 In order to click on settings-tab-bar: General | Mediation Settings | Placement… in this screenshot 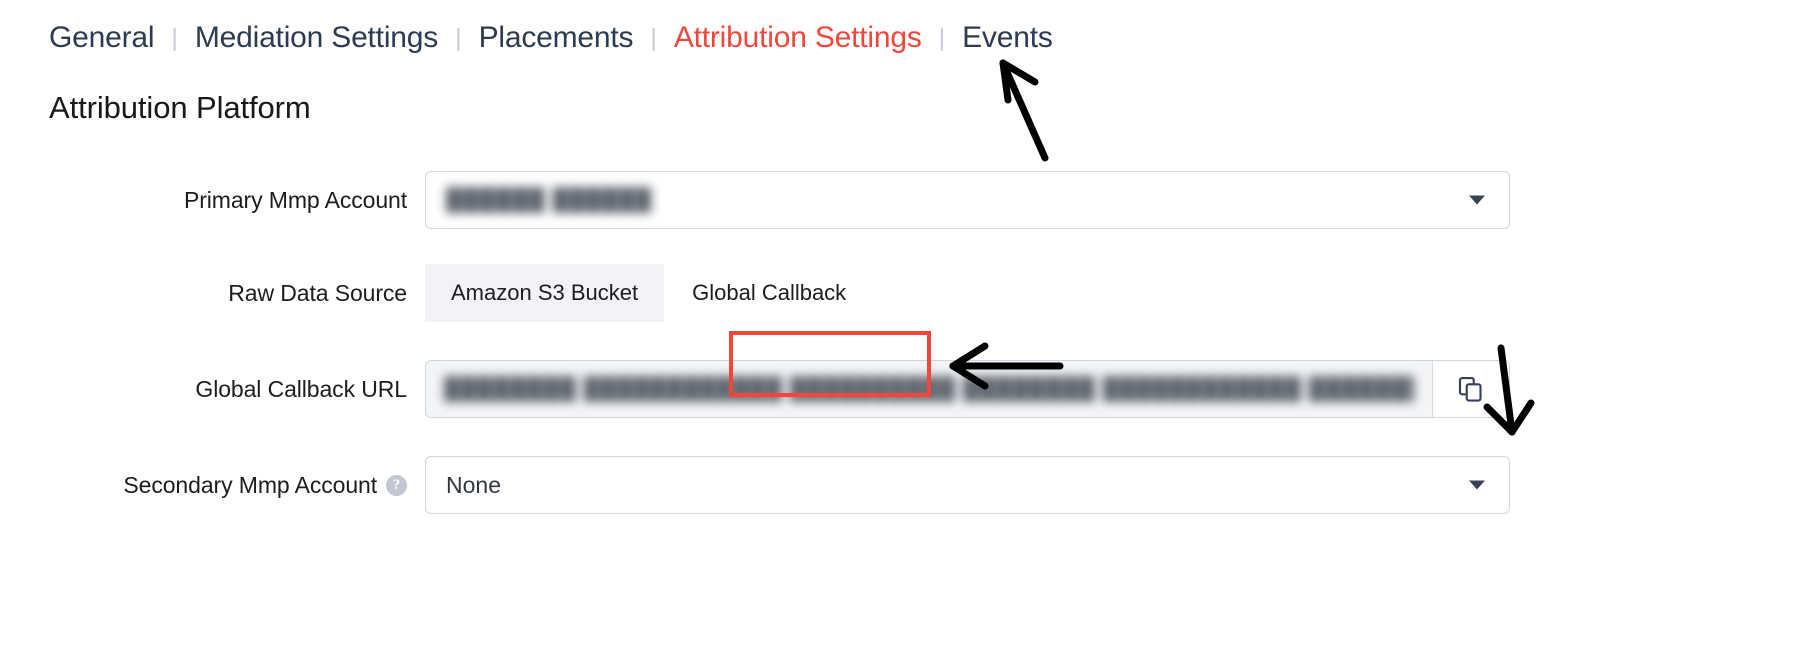, I will do `click(903, 38)`.